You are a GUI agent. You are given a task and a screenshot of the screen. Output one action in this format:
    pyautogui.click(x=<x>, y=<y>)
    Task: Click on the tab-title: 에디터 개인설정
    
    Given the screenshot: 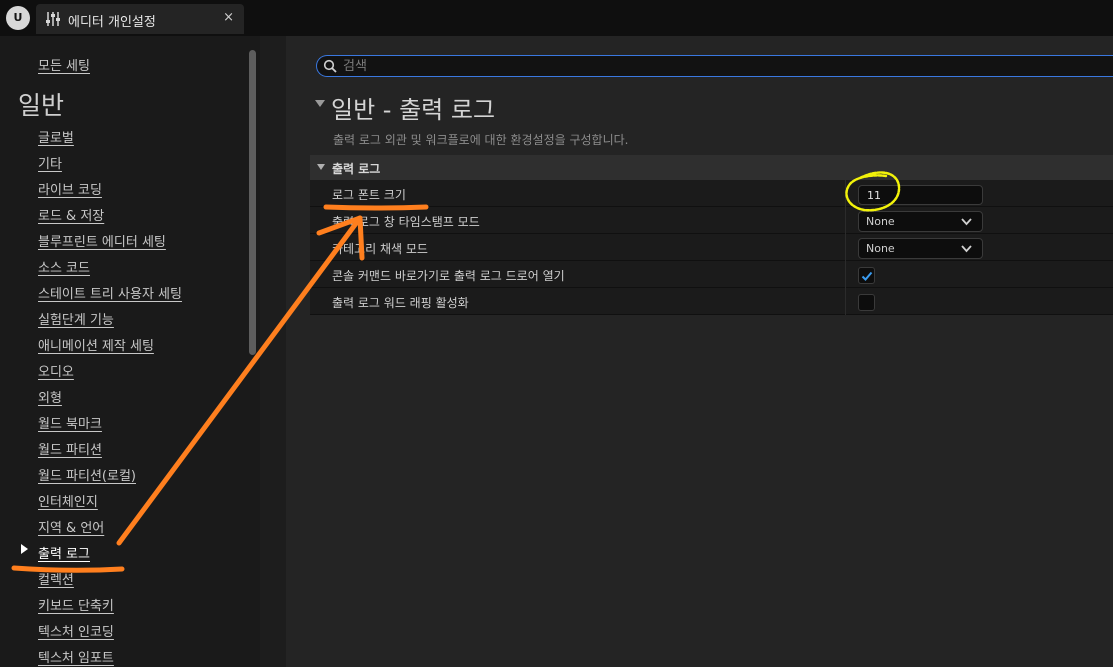 What is the action you would take?
    pyautogui.click(x=112, y=22)
    